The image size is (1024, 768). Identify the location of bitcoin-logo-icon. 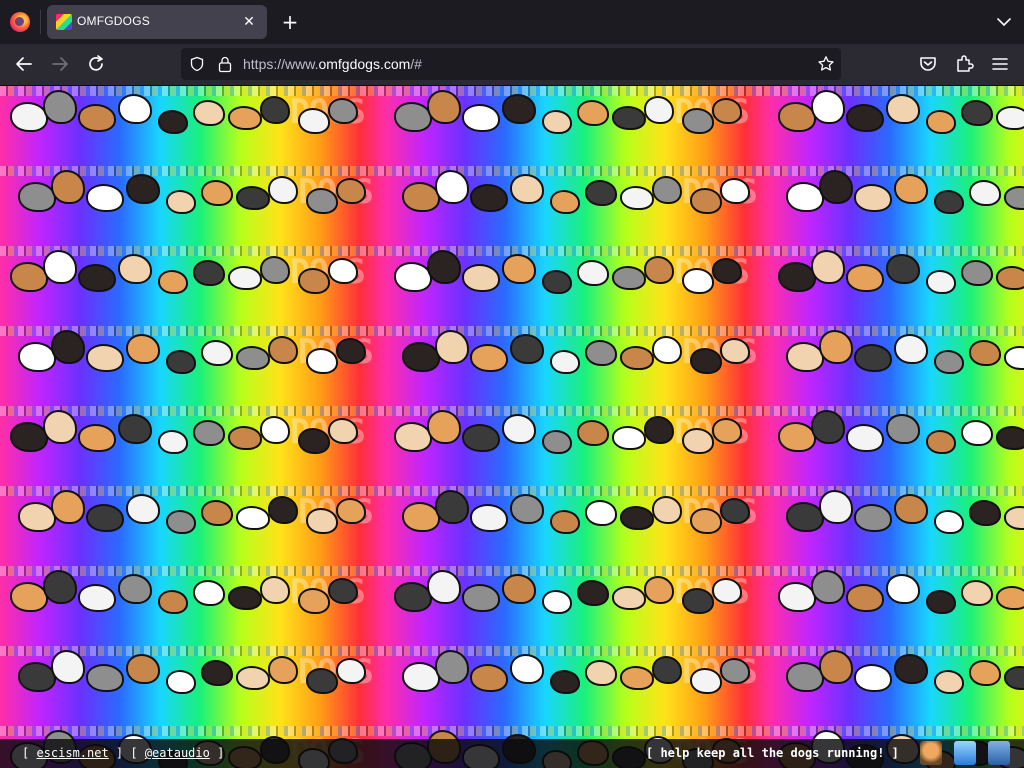
(965, 753).